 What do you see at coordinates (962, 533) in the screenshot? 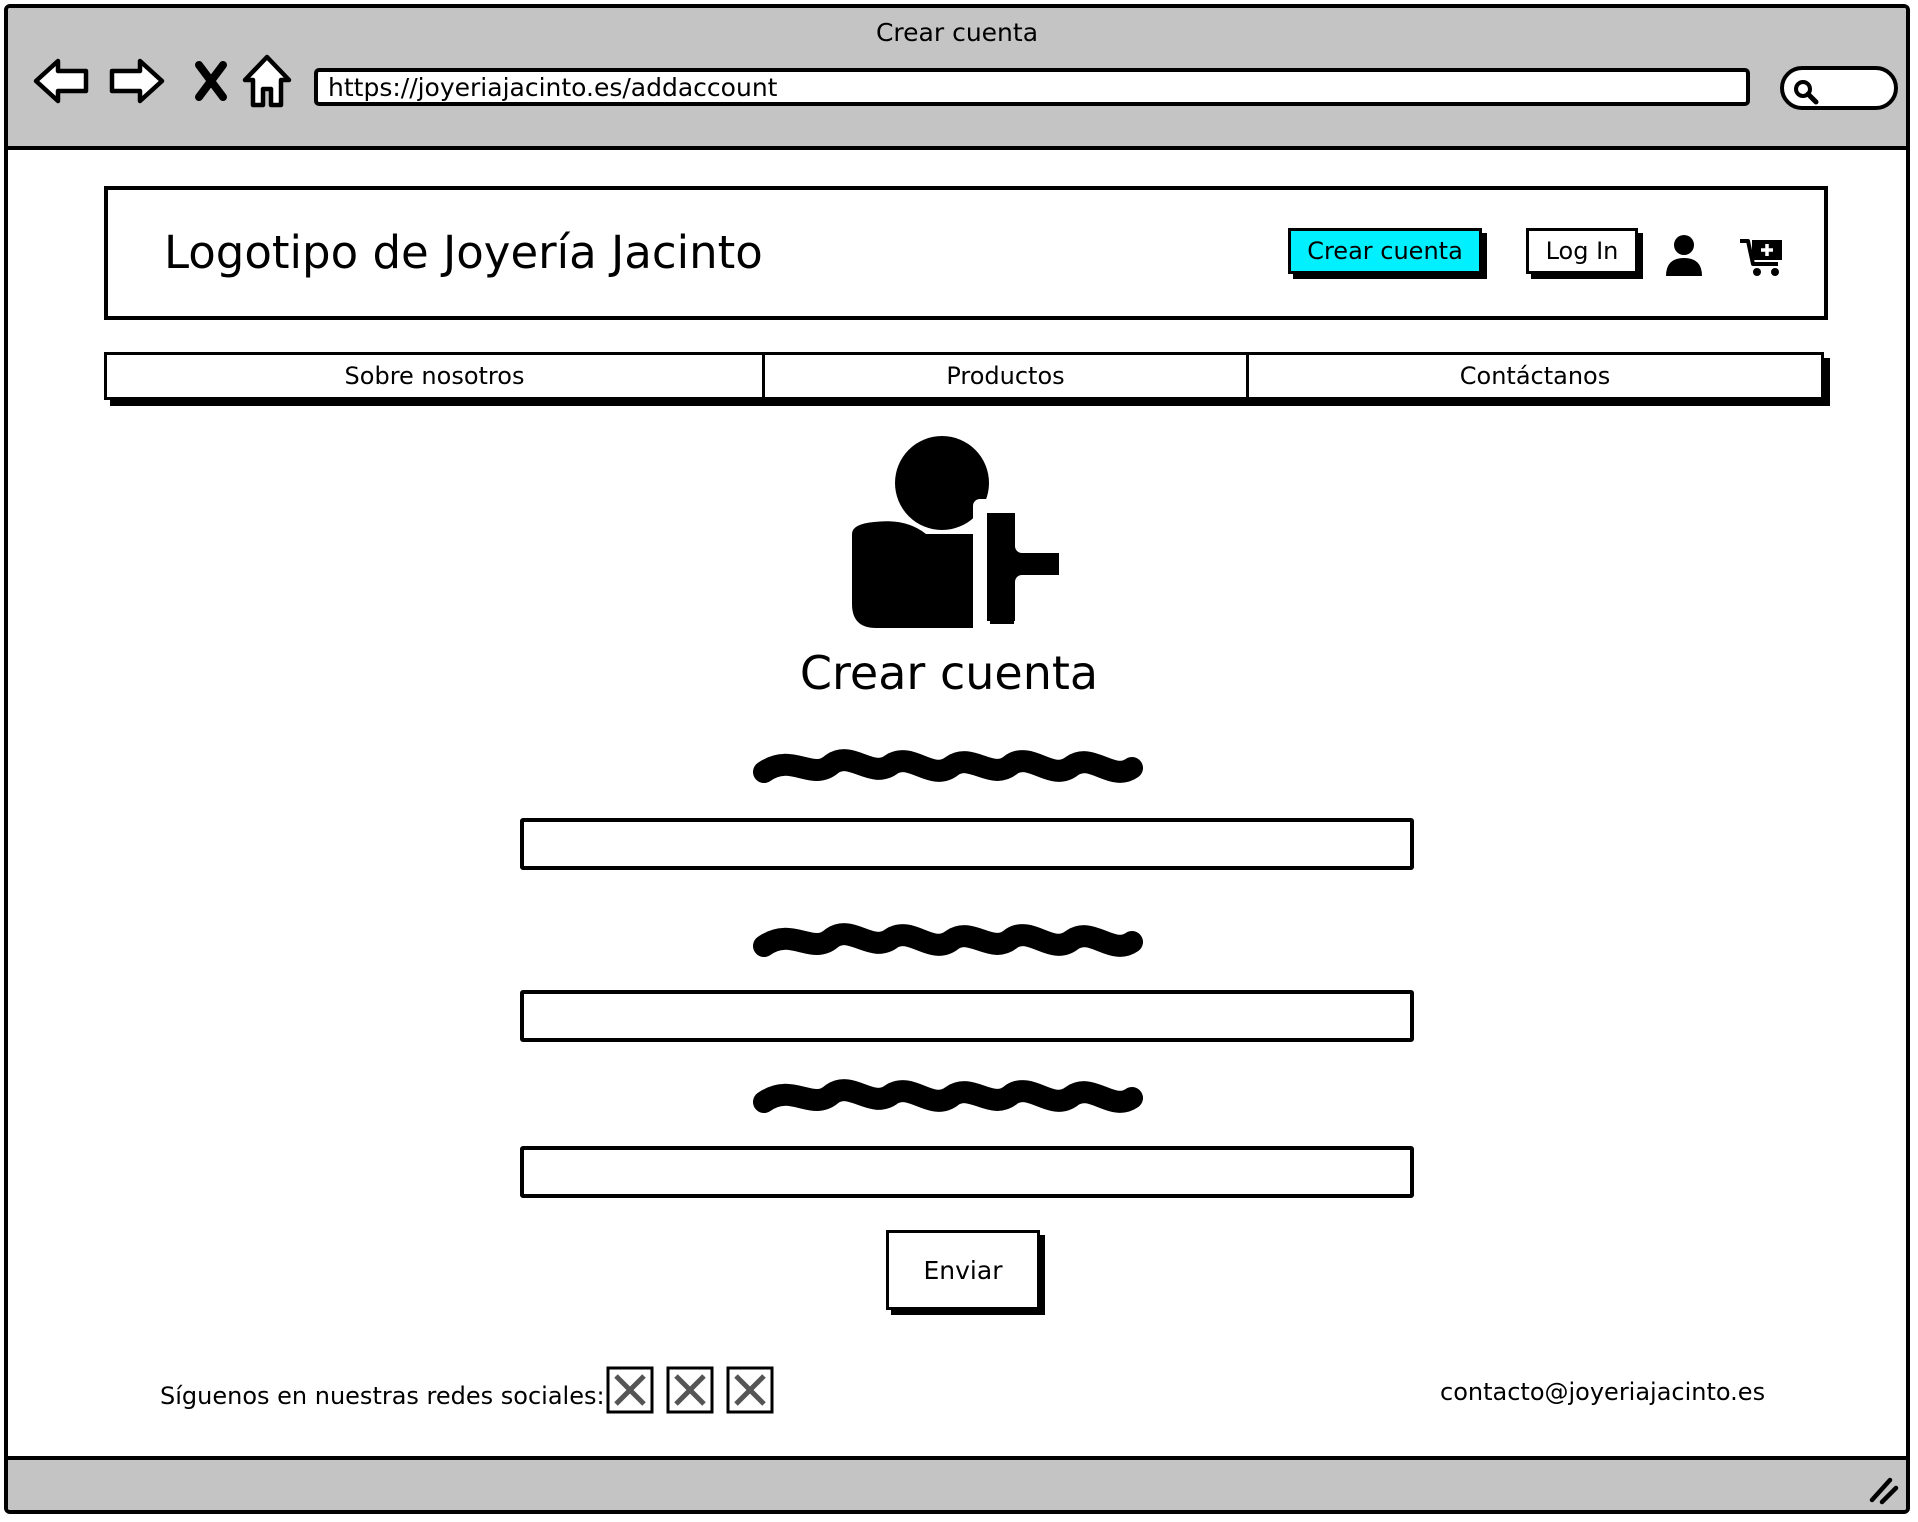
I see `user-add-icon` at bounding box center [962, 533].